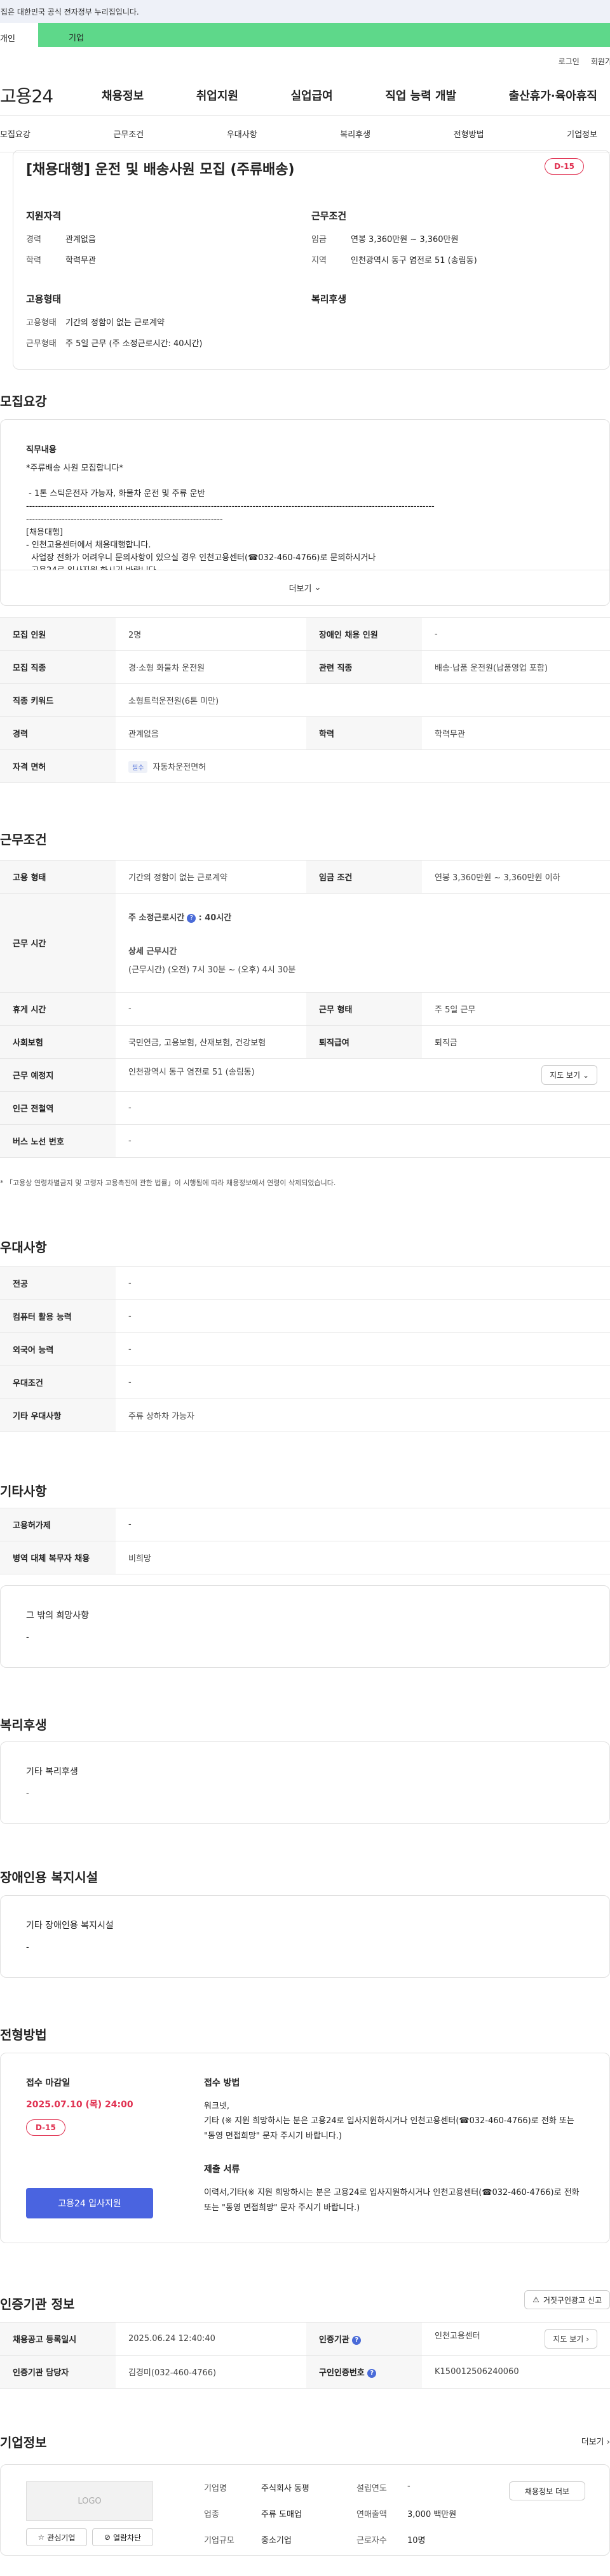  What do you see at coordinates (568, 2339) in the screenshot?
I see `map-button-label: 지도 보기` at bounding box center [568, 2339].